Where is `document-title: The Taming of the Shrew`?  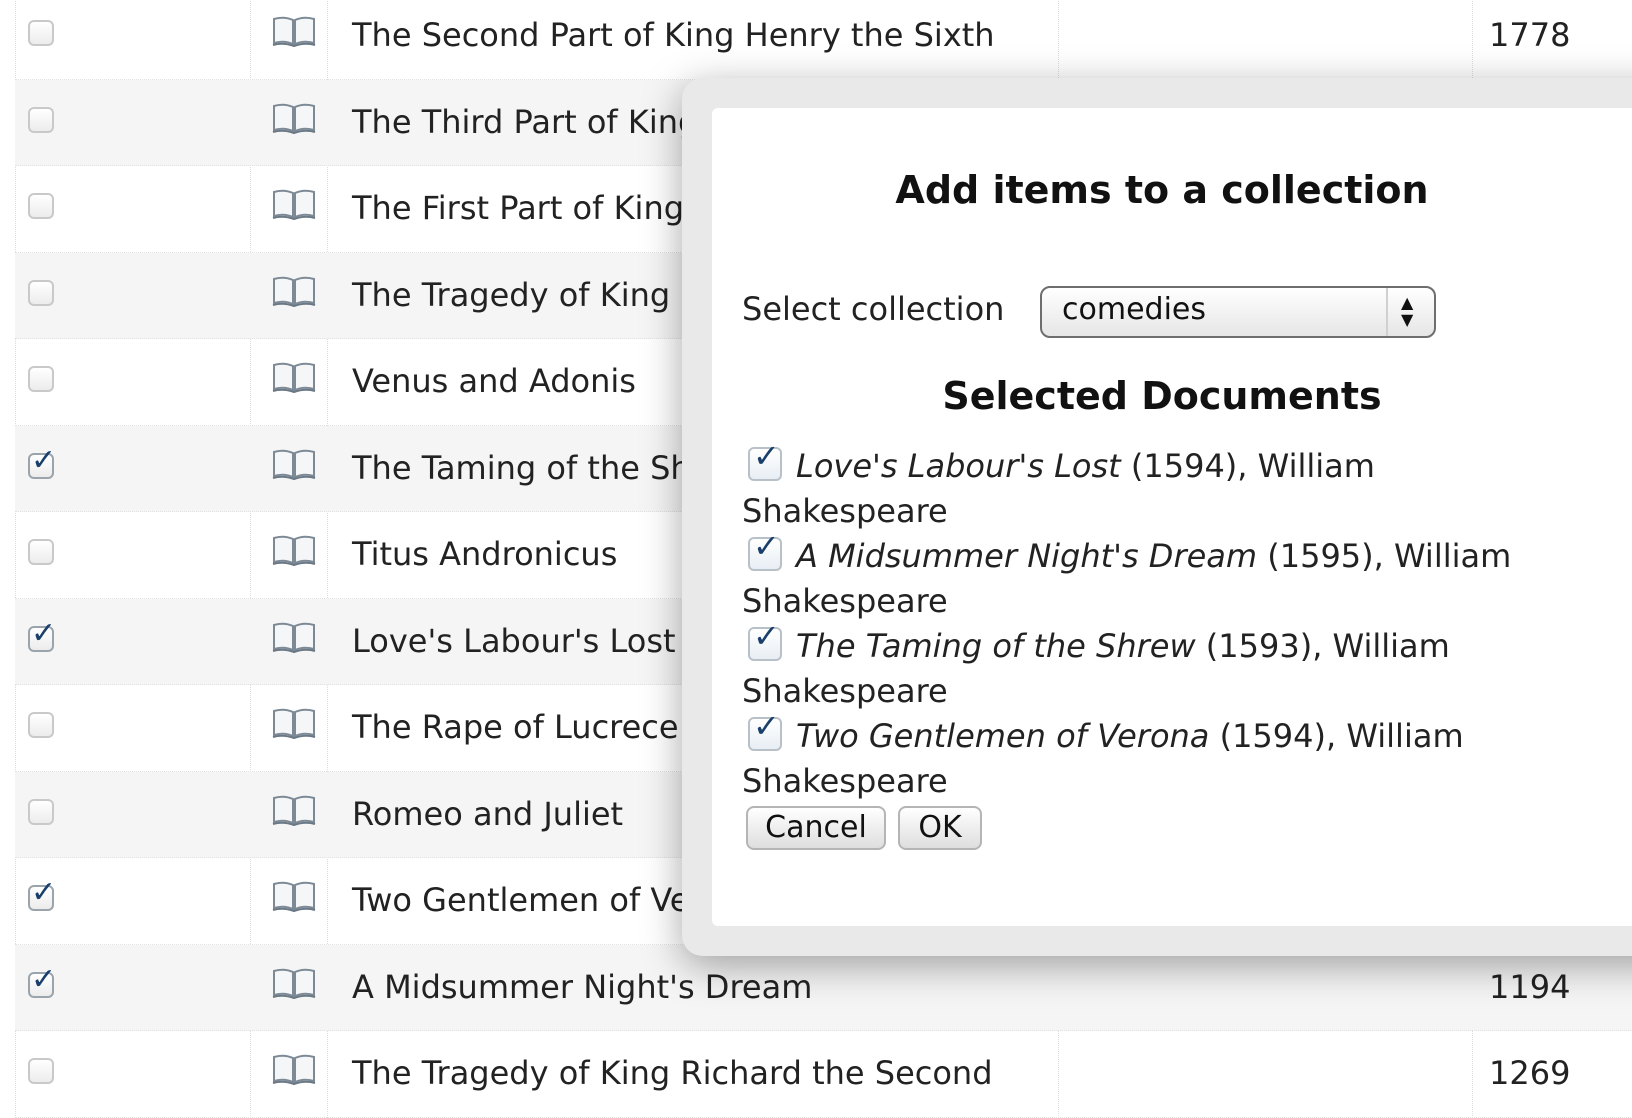
document-title: The Taming of the Shrew is located at coordinates (996, 646).